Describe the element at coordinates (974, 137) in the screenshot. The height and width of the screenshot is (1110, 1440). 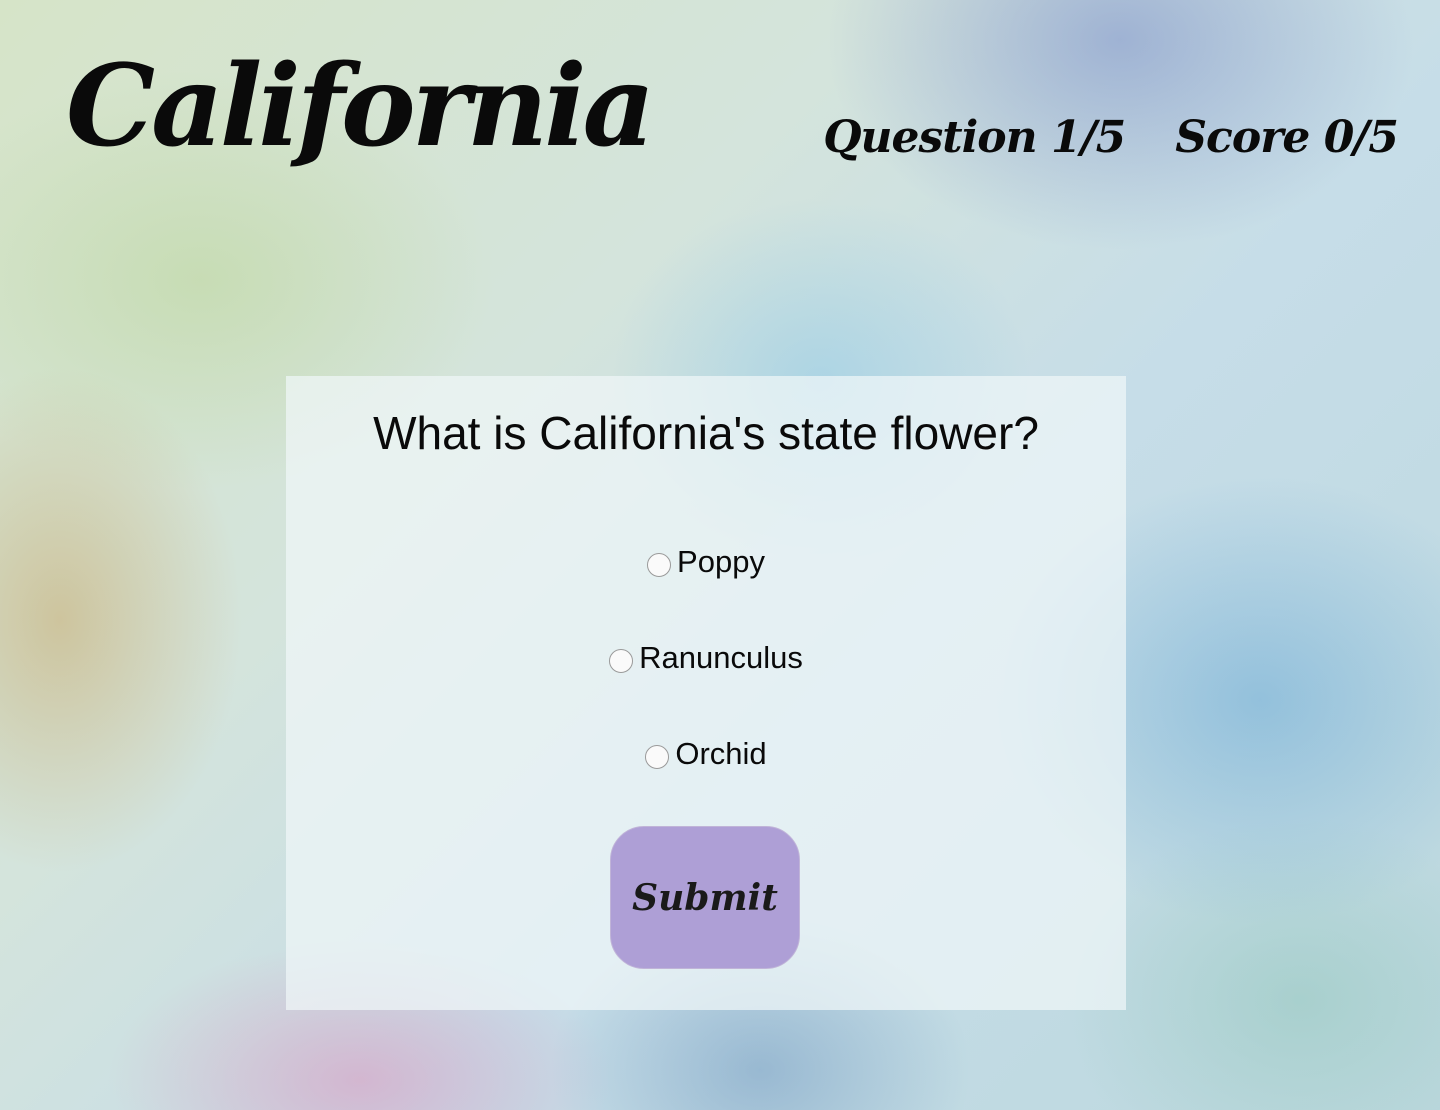
I see `question-progress: Question 1/5` at that location.